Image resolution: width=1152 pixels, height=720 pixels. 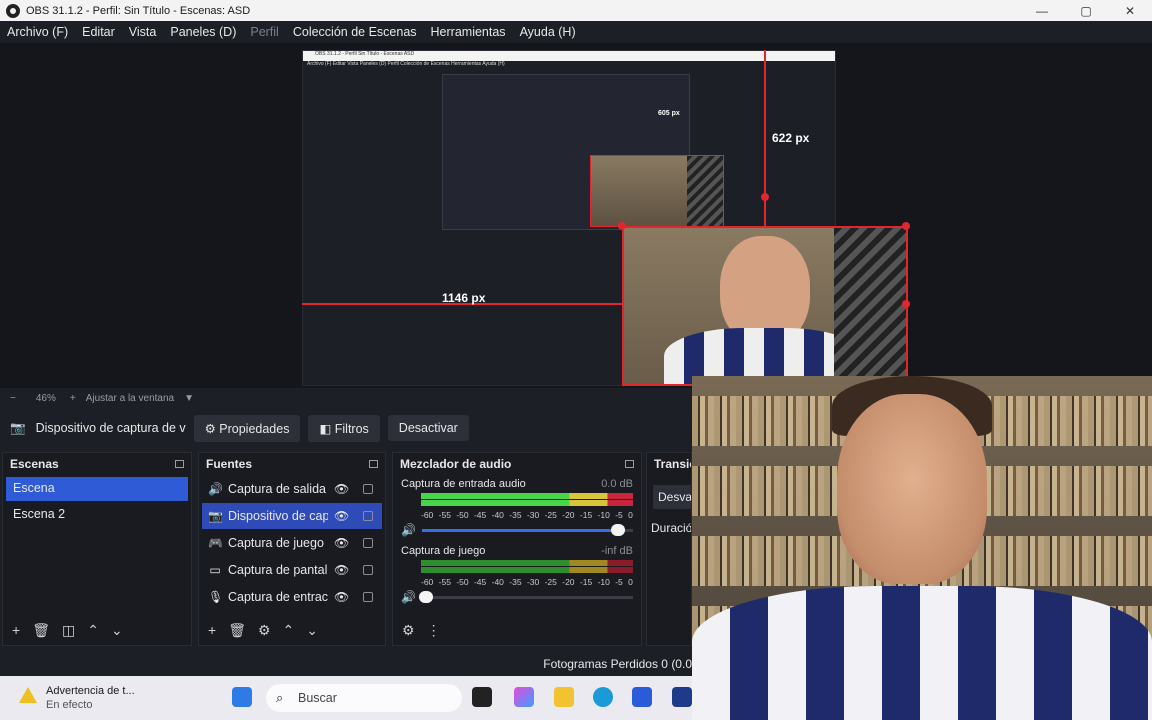 I want to click on scenes-dock: Escenas Escena Escena 2 + 🗑 ◫ ⌃ ⌄, so click(x=97, y=549).